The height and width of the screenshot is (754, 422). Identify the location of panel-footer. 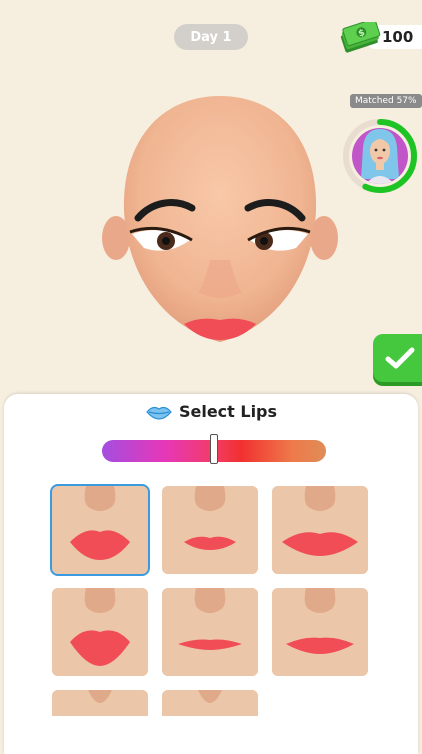
(211, 733).